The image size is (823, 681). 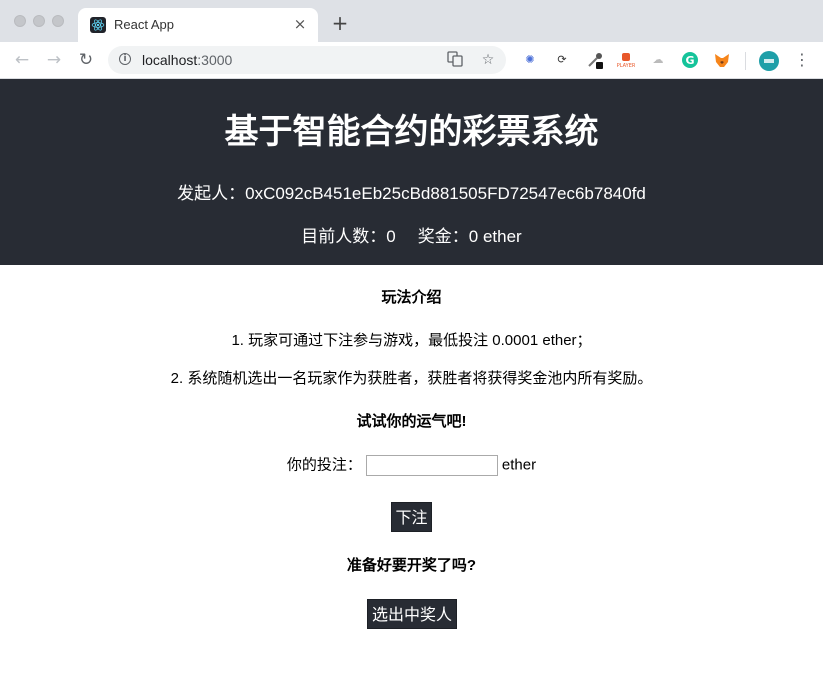 I want to click on prize-amount: 0 ether, so click(x=495, y=236).